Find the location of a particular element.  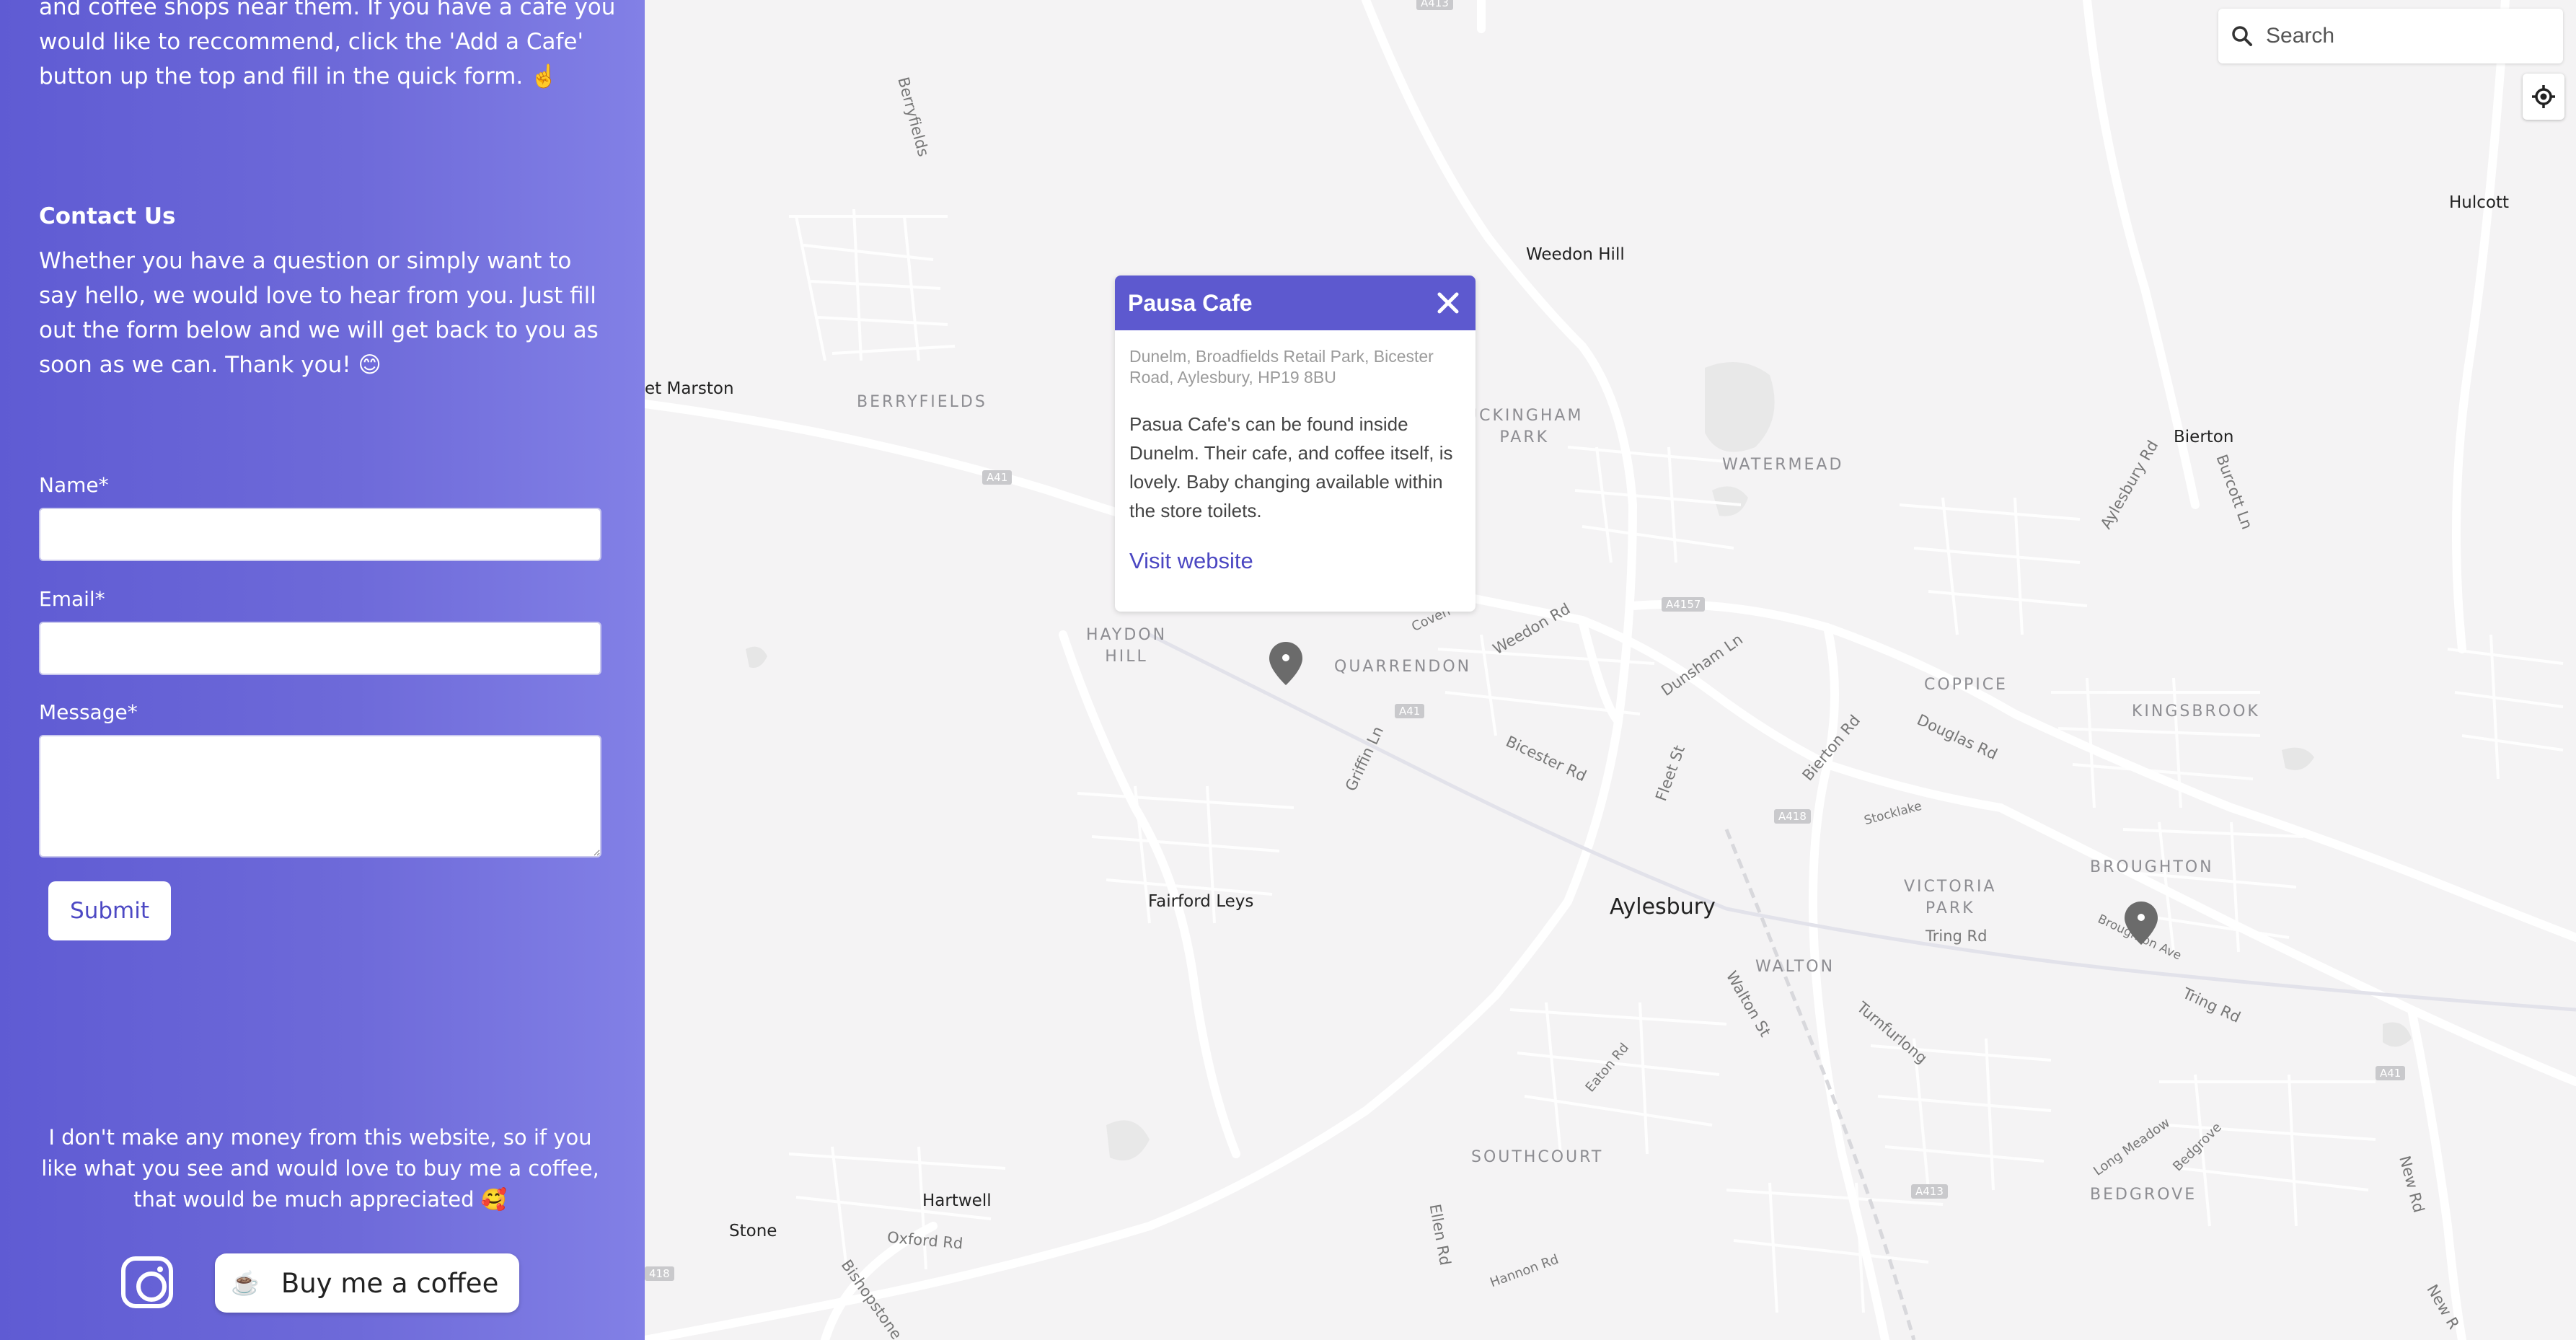

area-buckingham-park: UCKINGHAM PARK is located at coordinates (1524, 426).